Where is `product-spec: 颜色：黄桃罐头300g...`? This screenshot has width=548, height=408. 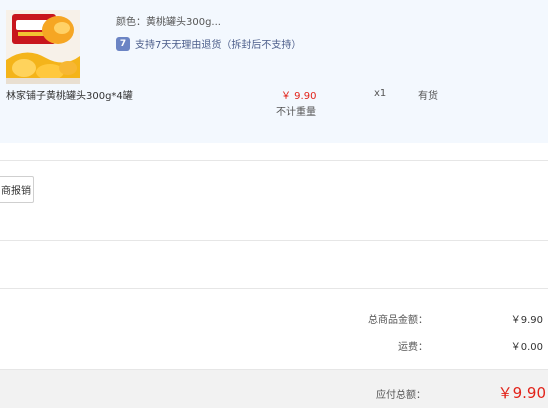
product-spec: 颜色：黄桃罐头300g... is located at coordinates (168, 22).